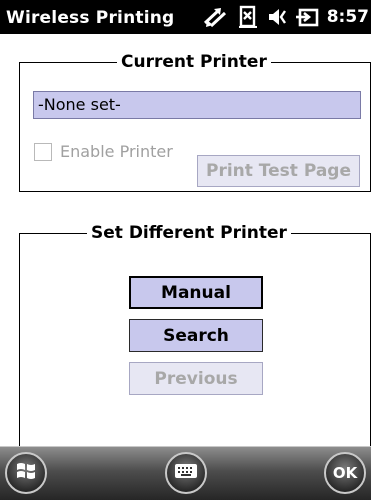 This screenshot has width=371, height=500. I want to click on start-icon, so click(26, 473).